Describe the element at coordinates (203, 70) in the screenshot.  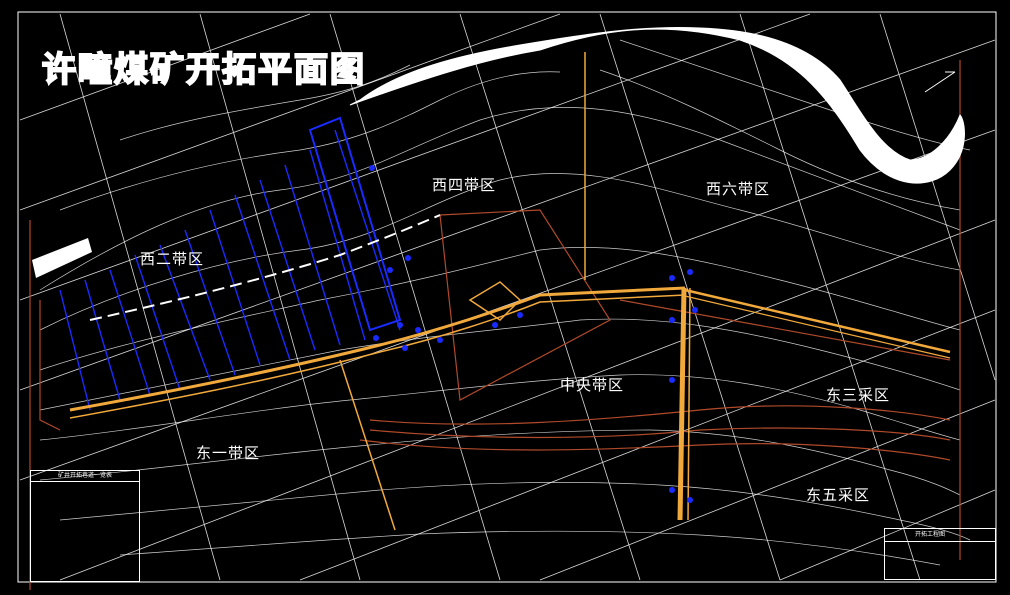
I see `drawing-title: 许疃煤矿开拓平面图` at that location.